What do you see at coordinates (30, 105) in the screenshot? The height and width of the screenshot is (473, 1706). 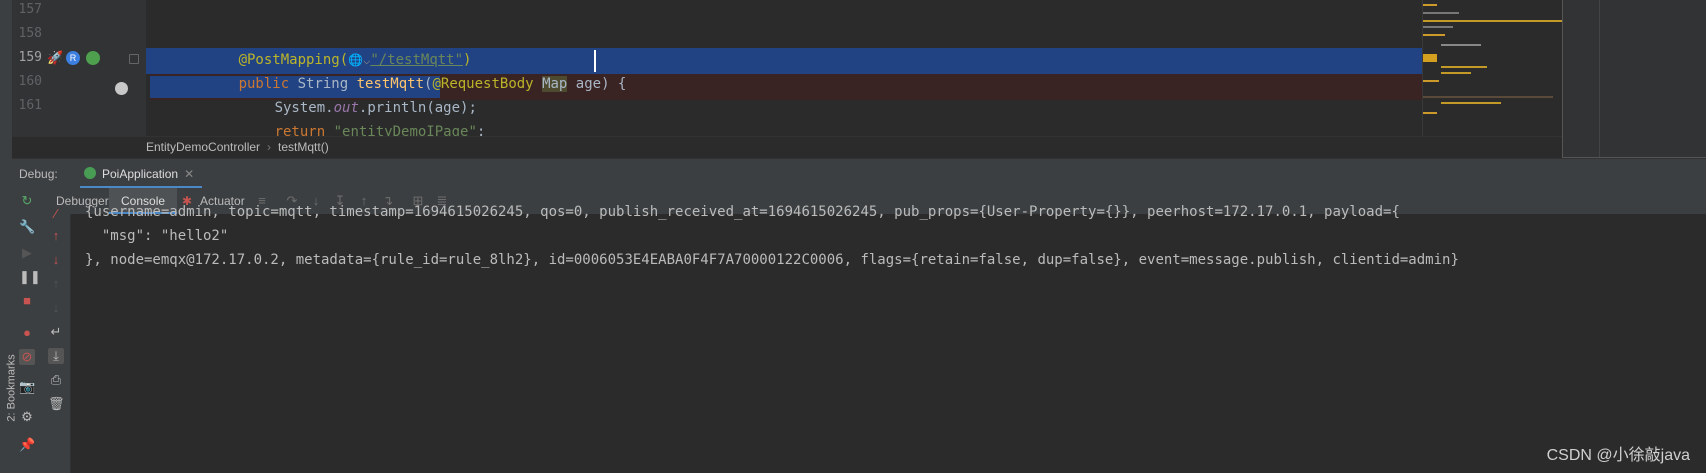 I see `line-number: 161` at bounding box center [30, 105].